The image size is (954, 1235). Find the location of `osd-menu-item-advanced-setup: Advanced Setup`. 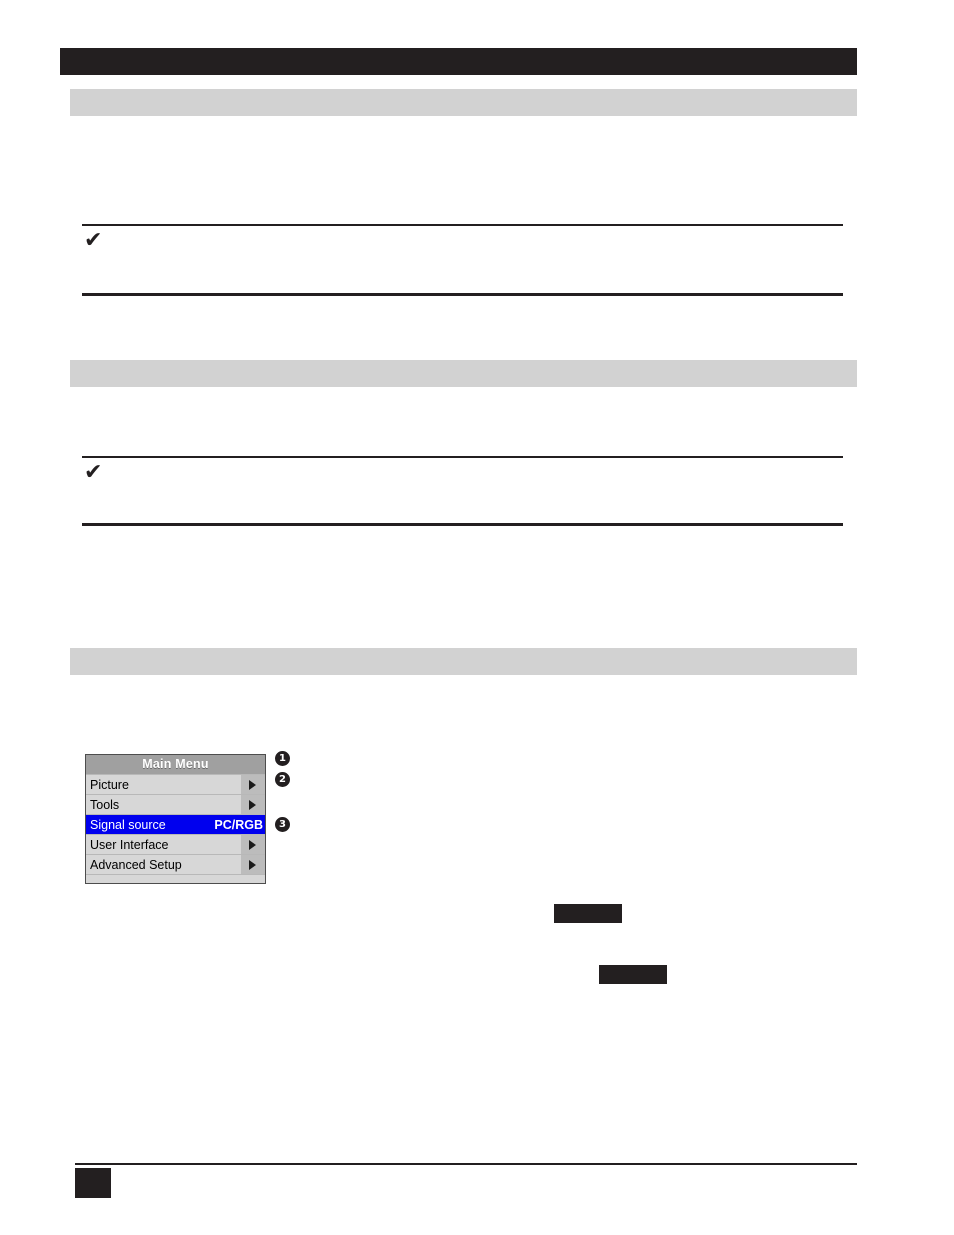

osd-menu-item-advanced-setup: Advanced Setup is located at coordinates (175, 864).